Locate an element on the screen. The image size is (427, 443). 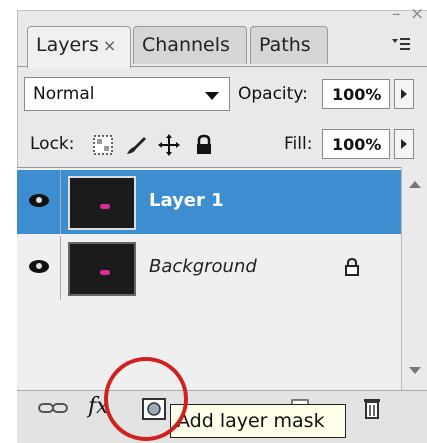
tab-paths-label: Paths is located at coordinates (285, 45).